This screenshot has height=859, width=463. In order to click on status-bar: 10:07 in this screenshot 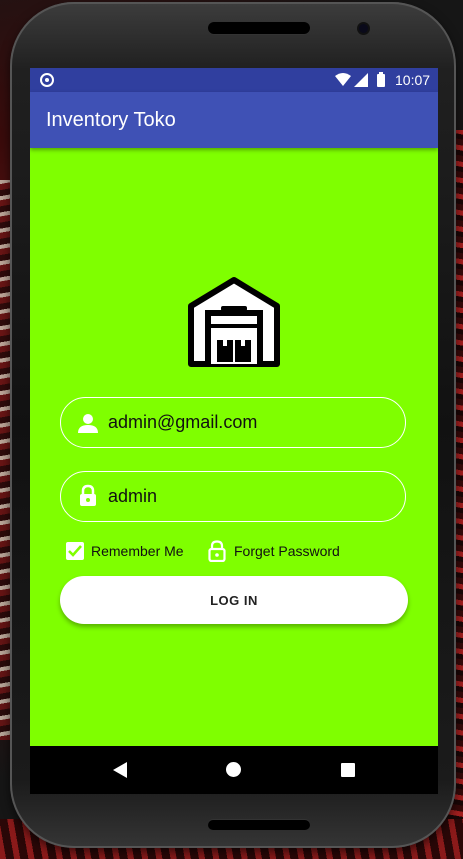, I will do `click(234, 80)`.